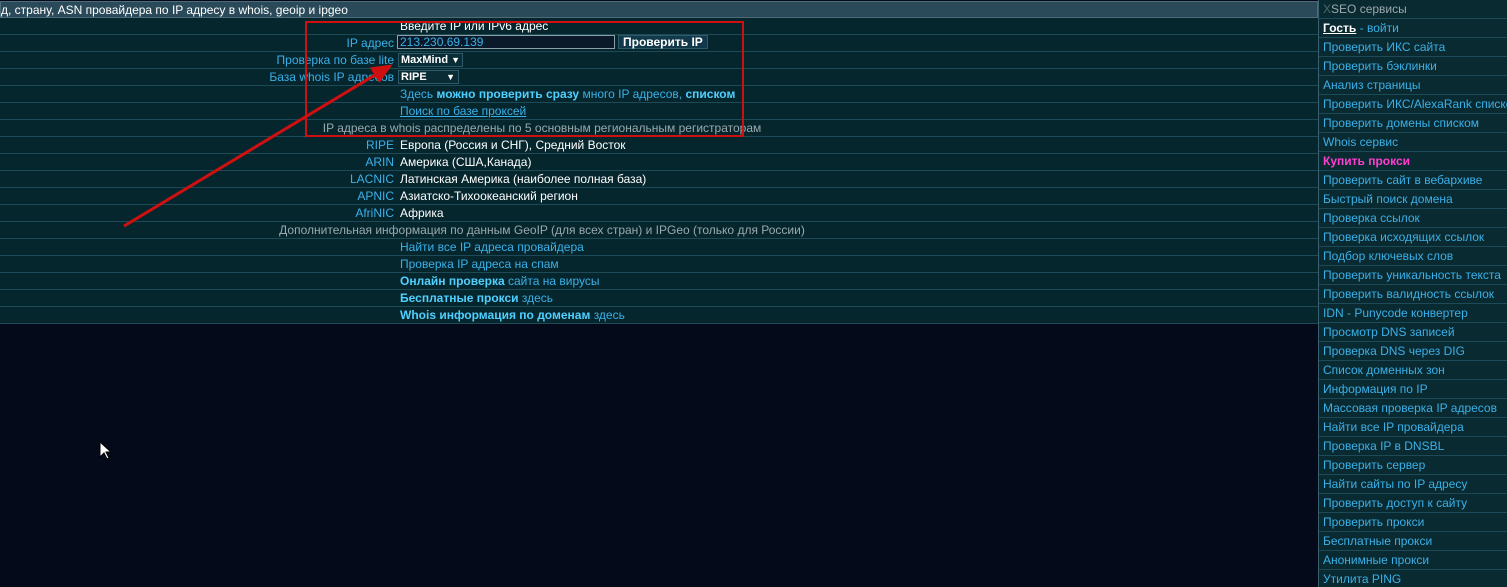 This screenshot has width=1507, height=587. What do you see at coordinates (379, 162) in the screenshot?
I see `registry-name: ARIN` at bounding box center [379, 162].